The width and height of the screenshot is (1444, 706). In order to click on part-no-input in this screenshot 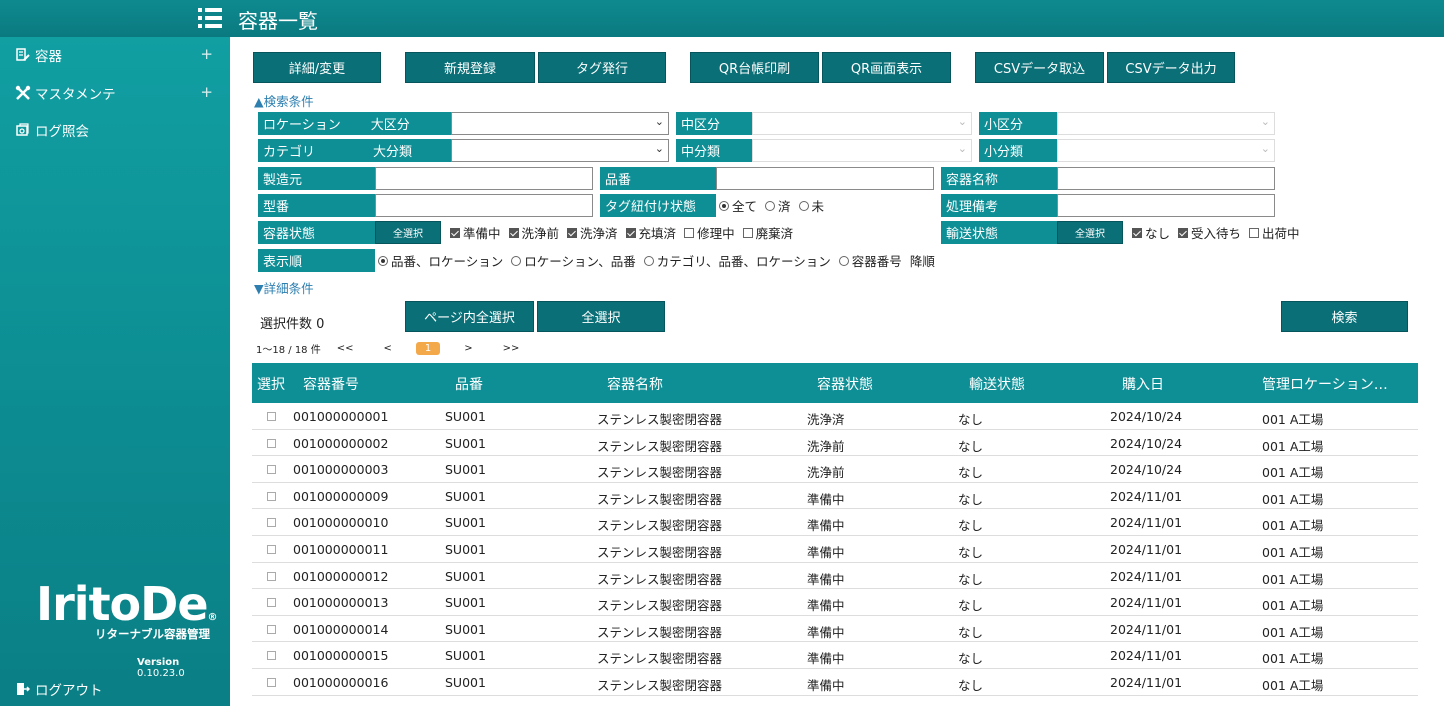, I will do `click(825, 178)`.